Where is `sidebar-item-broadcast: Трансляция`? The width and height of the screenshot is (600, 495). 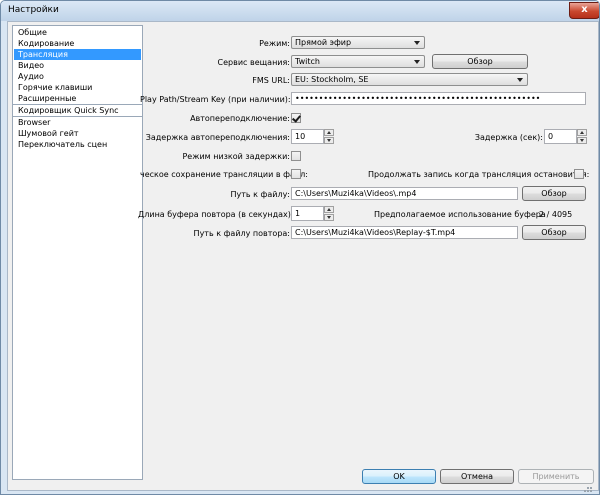
sidebar-item-broadcast: Трансляция is located at coordinates (77, 54).